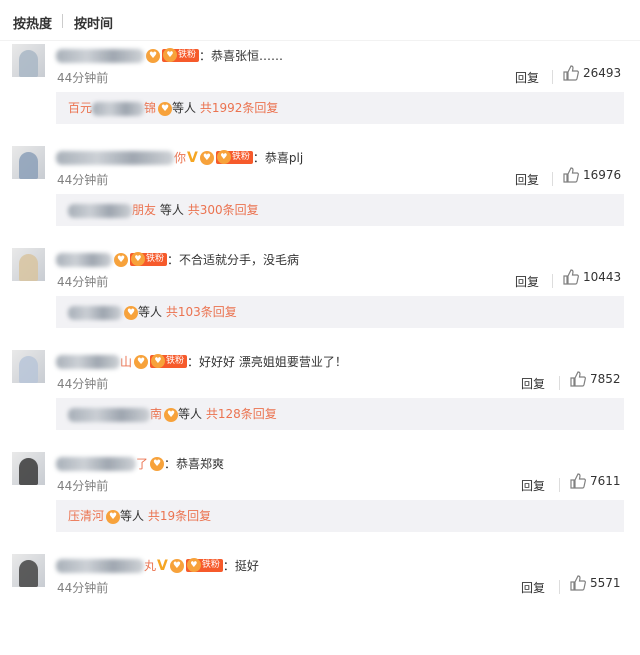  I want to click on like-button: 10443, so click(592, 278).